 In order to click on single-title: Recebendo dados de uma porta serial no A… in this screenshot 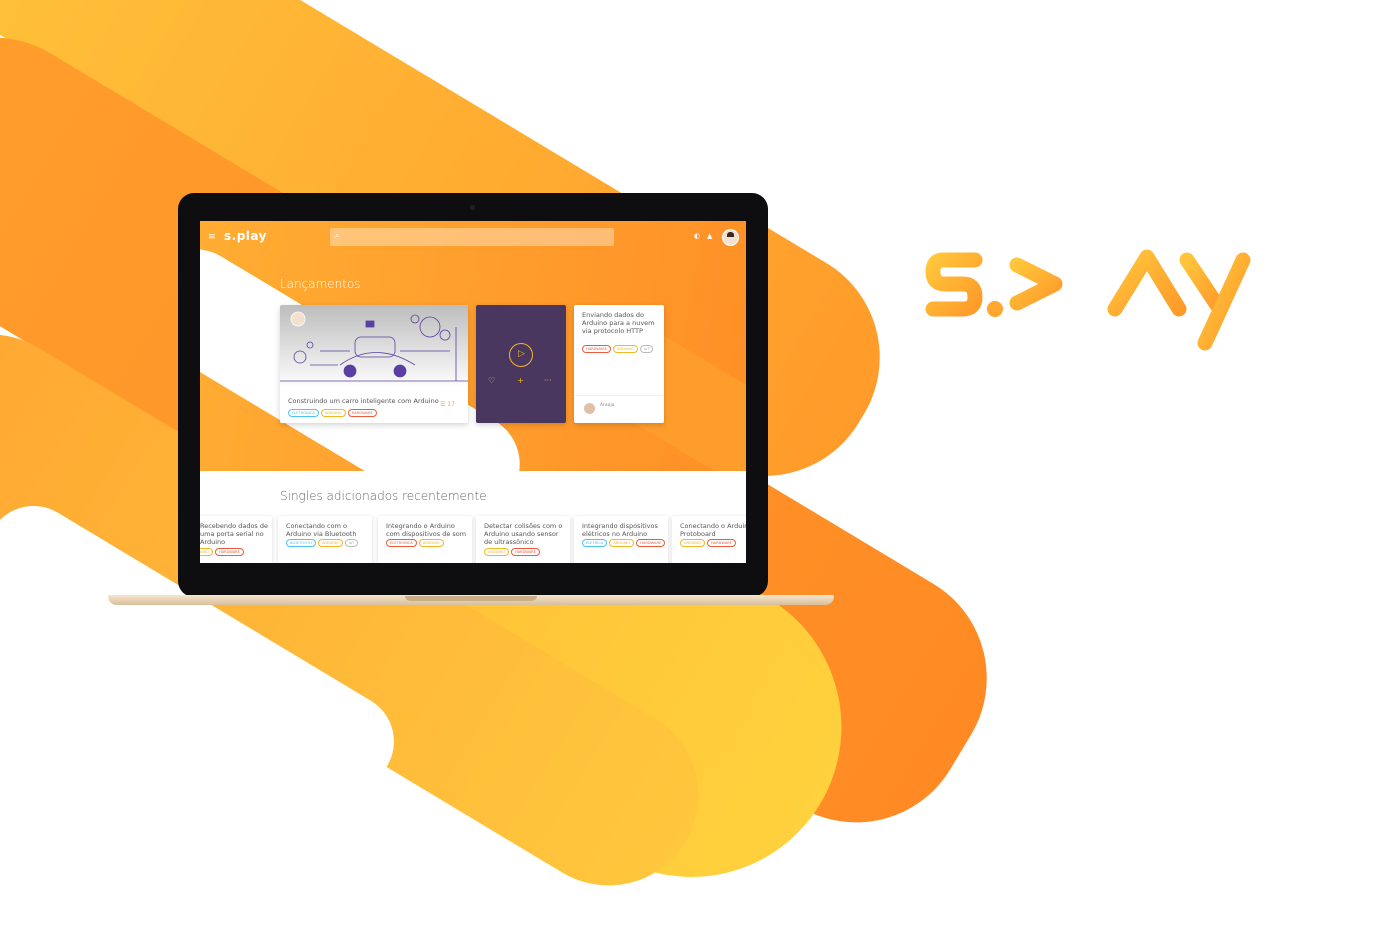, I will do `click(234, 534)`.